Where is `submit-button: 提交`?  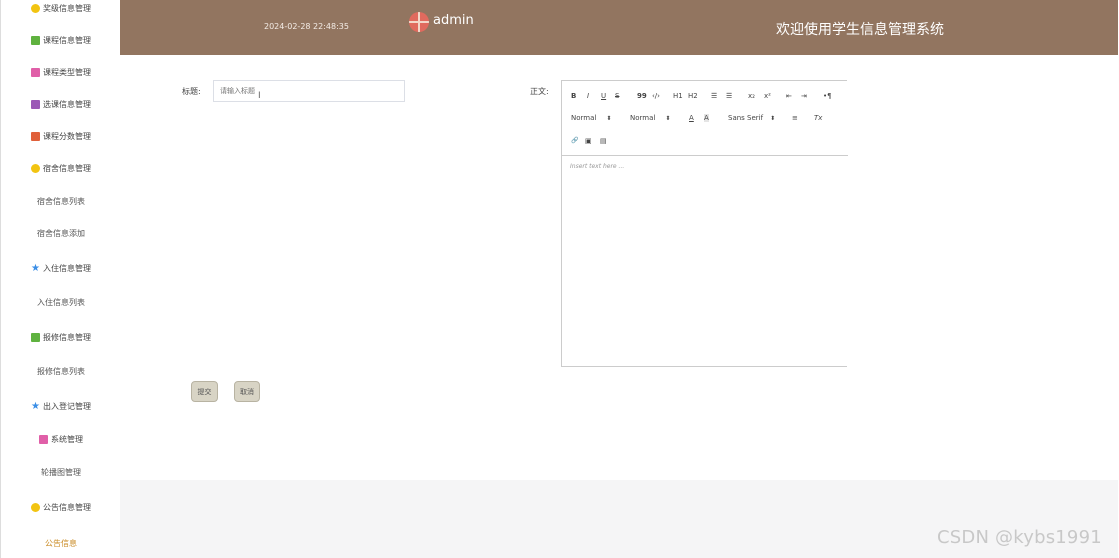
submit-button: 提交 is located at coordinates (204, 391).